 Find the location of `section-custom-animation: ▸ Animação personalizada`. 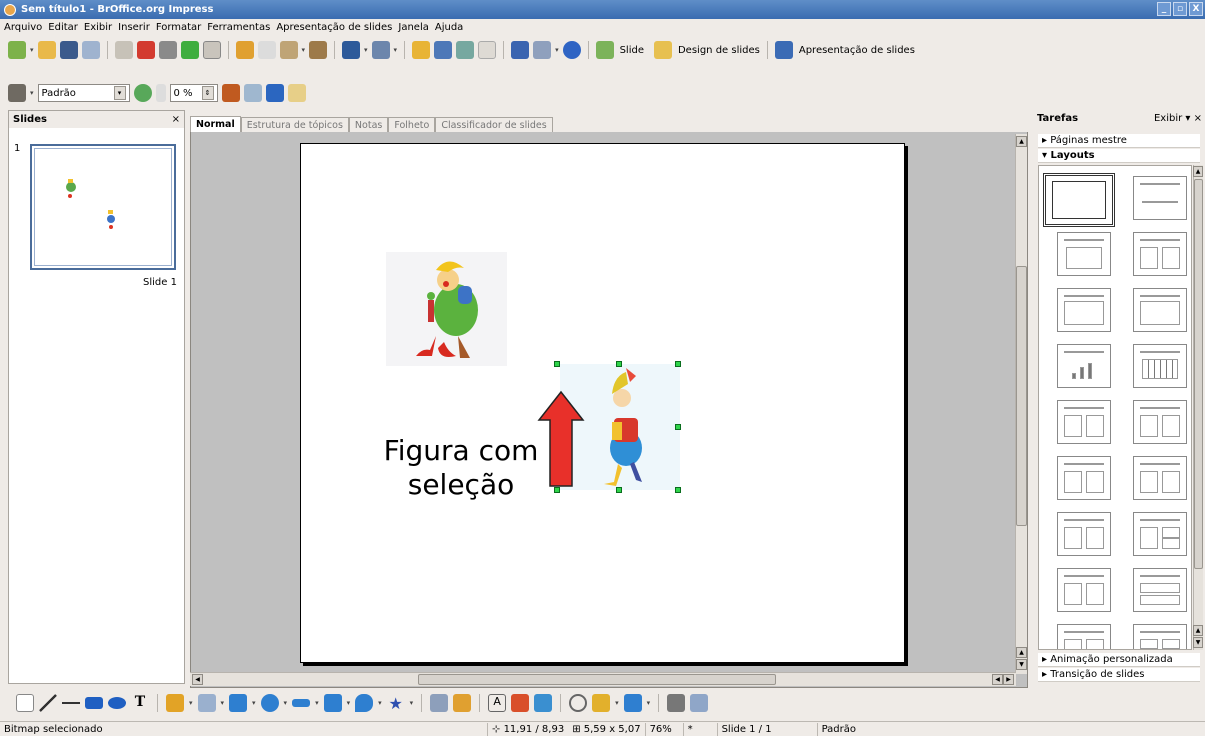

section-custom-animation: ▸ Animação personalizada is located at coordinates (1119, 660).